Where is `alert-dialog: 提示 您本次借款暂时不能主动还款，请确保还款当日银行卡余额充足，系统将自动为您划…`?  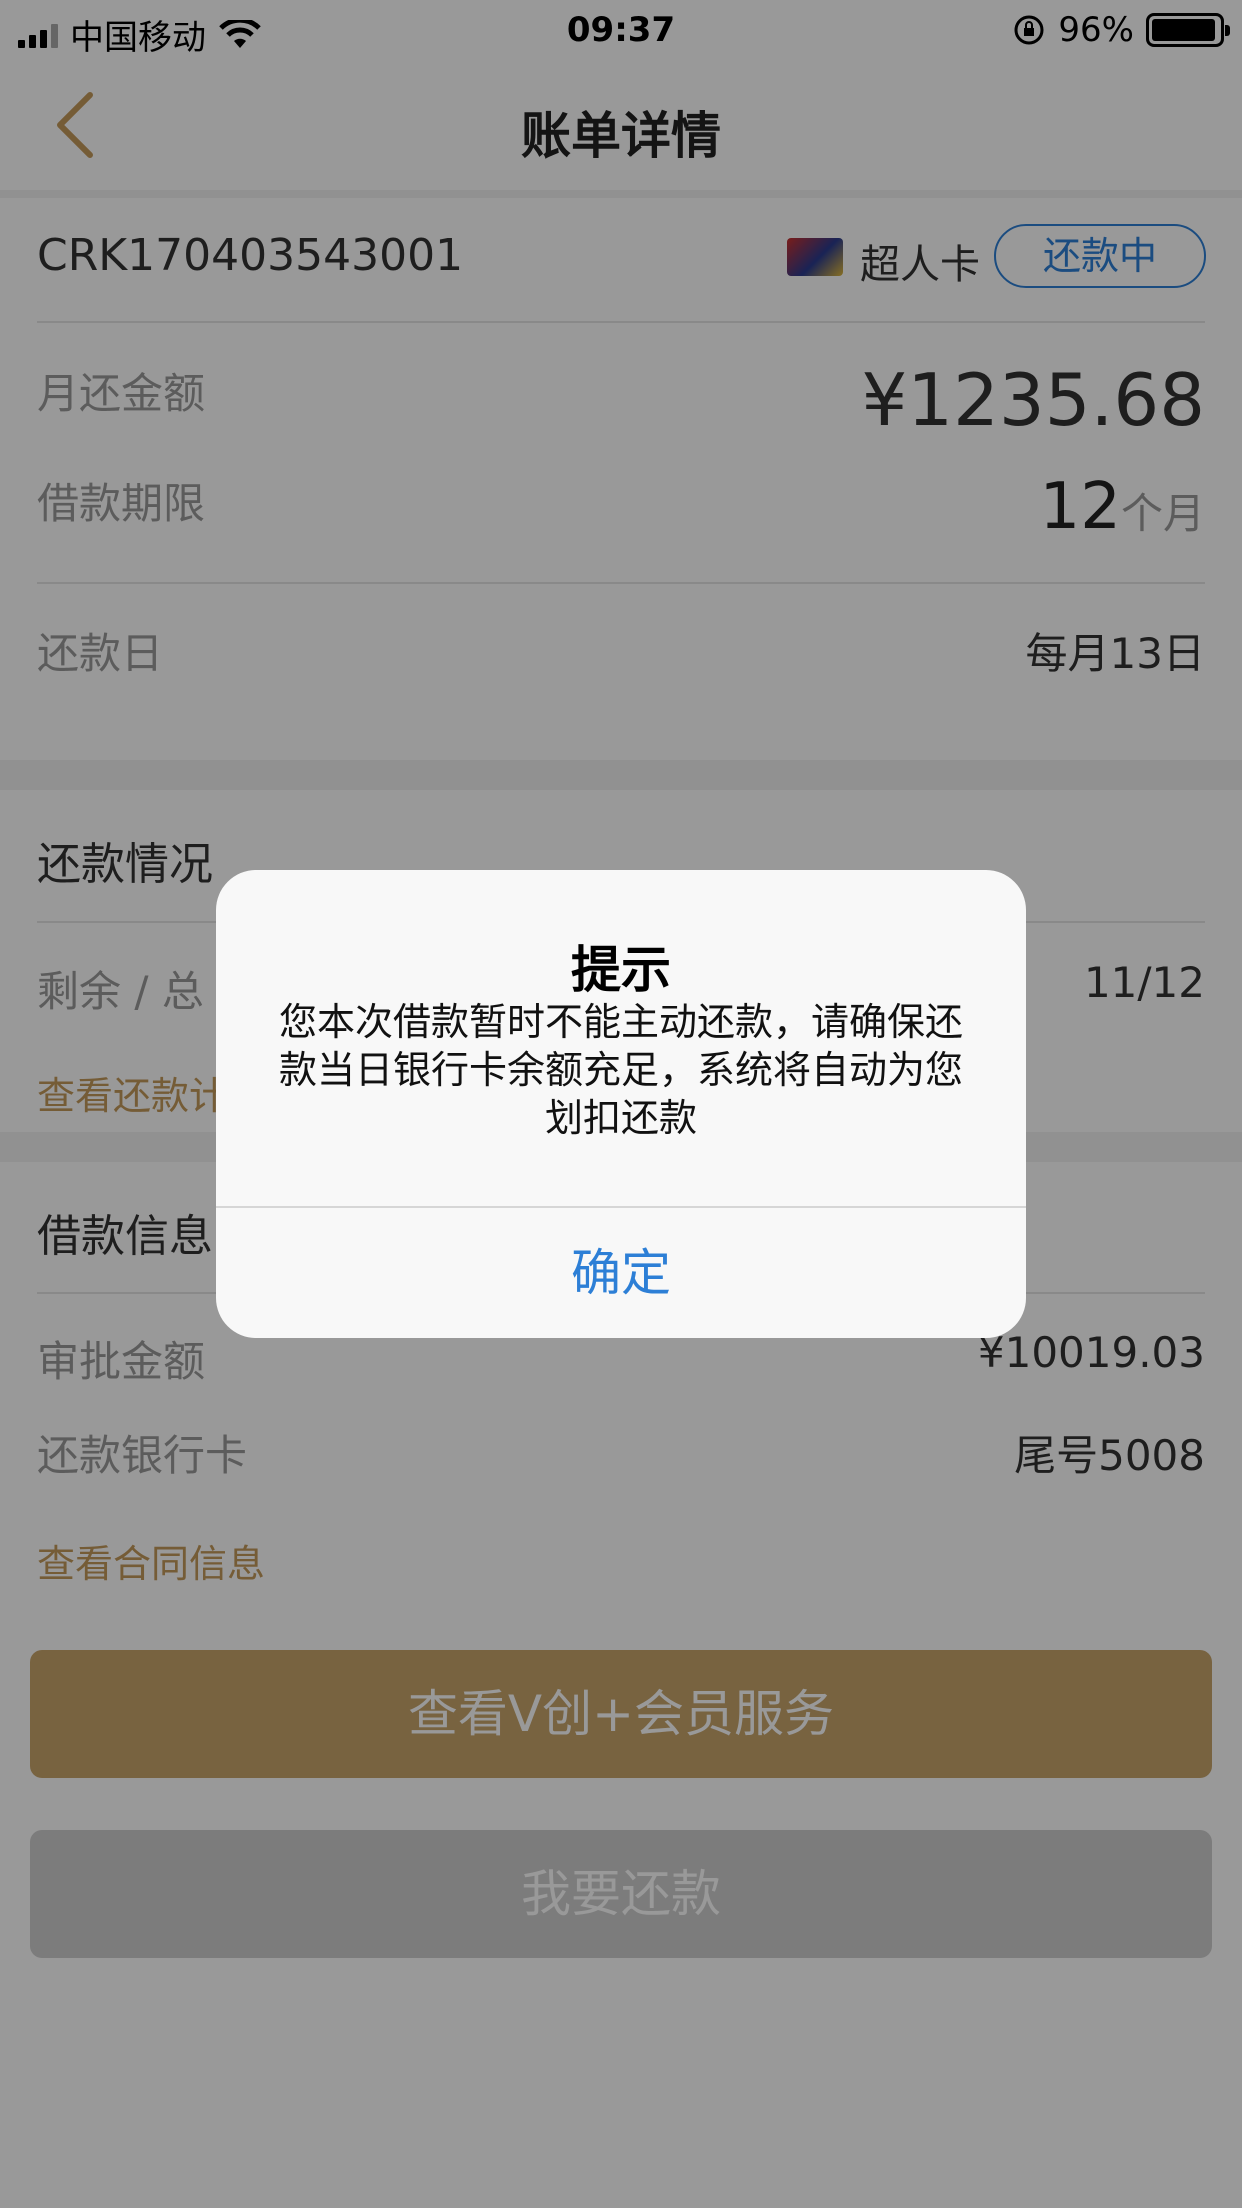
alert-dialog: 提示 您本次借款暂时不能主动还款，请确保还款当日银行卡余额充足，系统将自动为您划… is located at coordinates (621, 1104).